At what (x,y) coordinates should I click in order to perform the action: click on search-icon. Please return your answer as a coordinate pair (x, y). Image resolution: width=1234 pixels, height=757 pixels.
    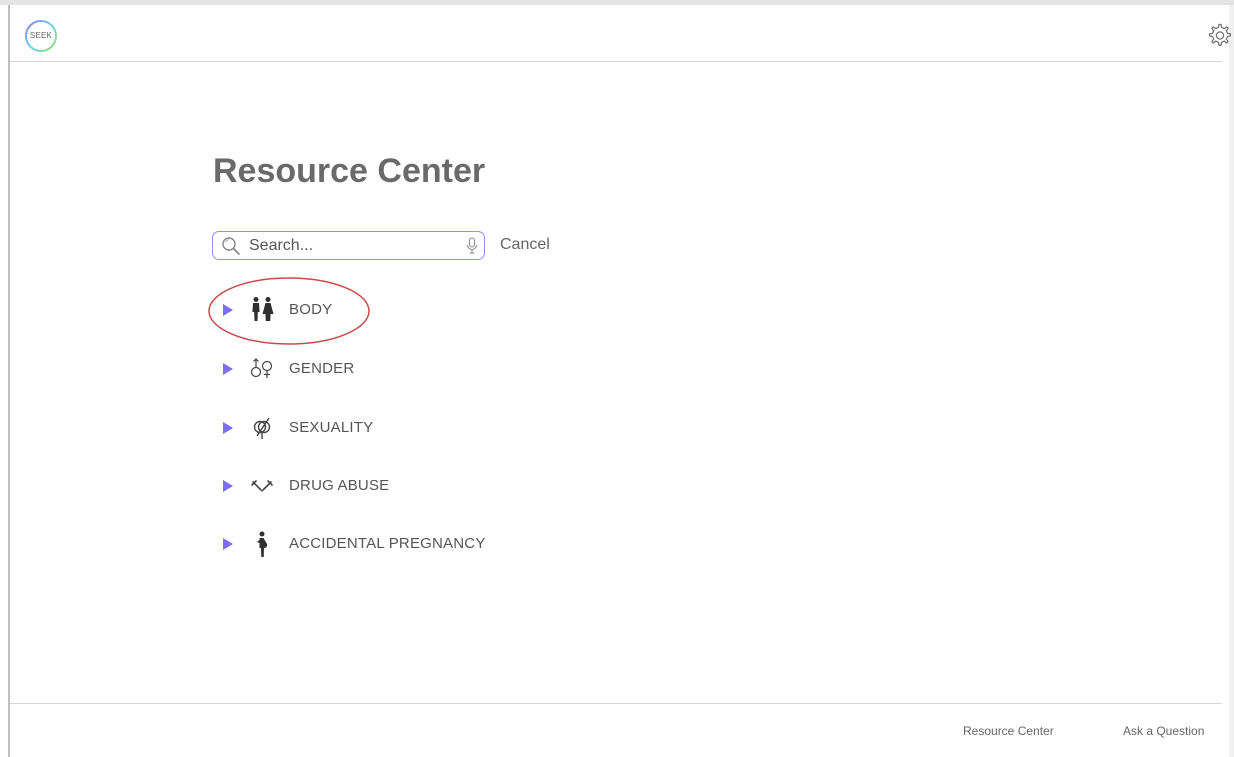
    Looking at the image, I should click on (231, 246).